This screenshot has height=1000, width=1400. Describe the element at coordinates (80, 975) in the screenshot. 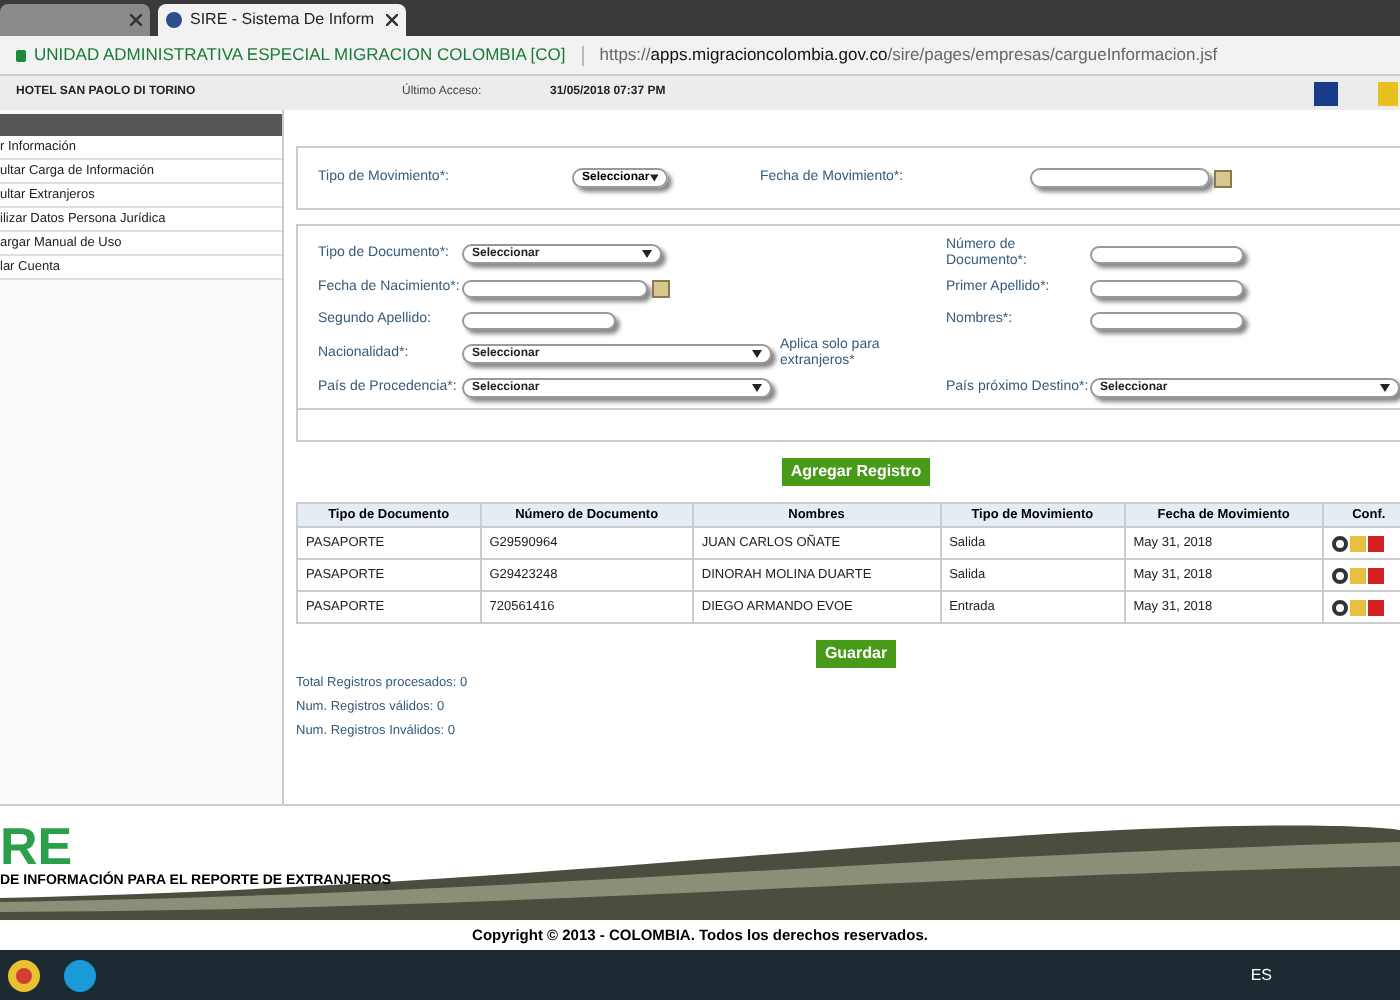

I see `chat-icon` at that location.